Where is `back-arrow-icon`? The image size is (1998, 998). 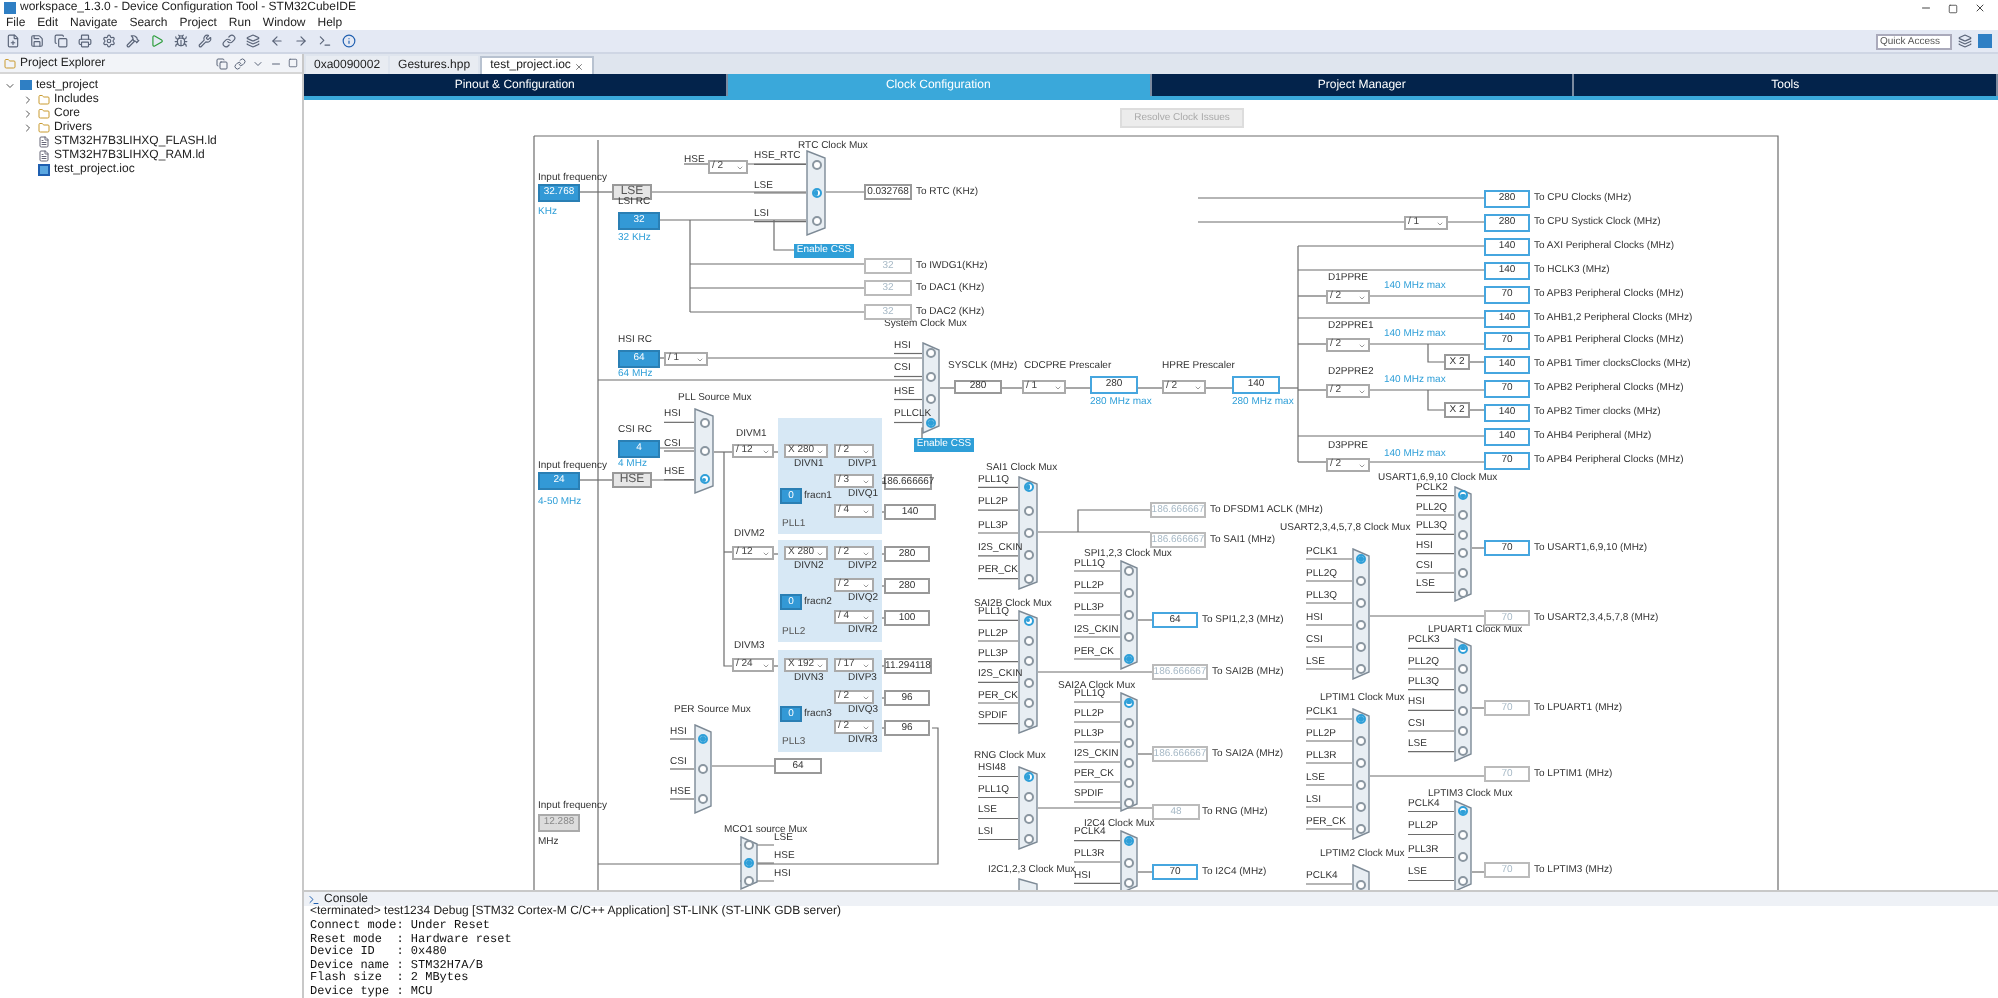
back-arrow-icon is located at coordinates (277, 41).